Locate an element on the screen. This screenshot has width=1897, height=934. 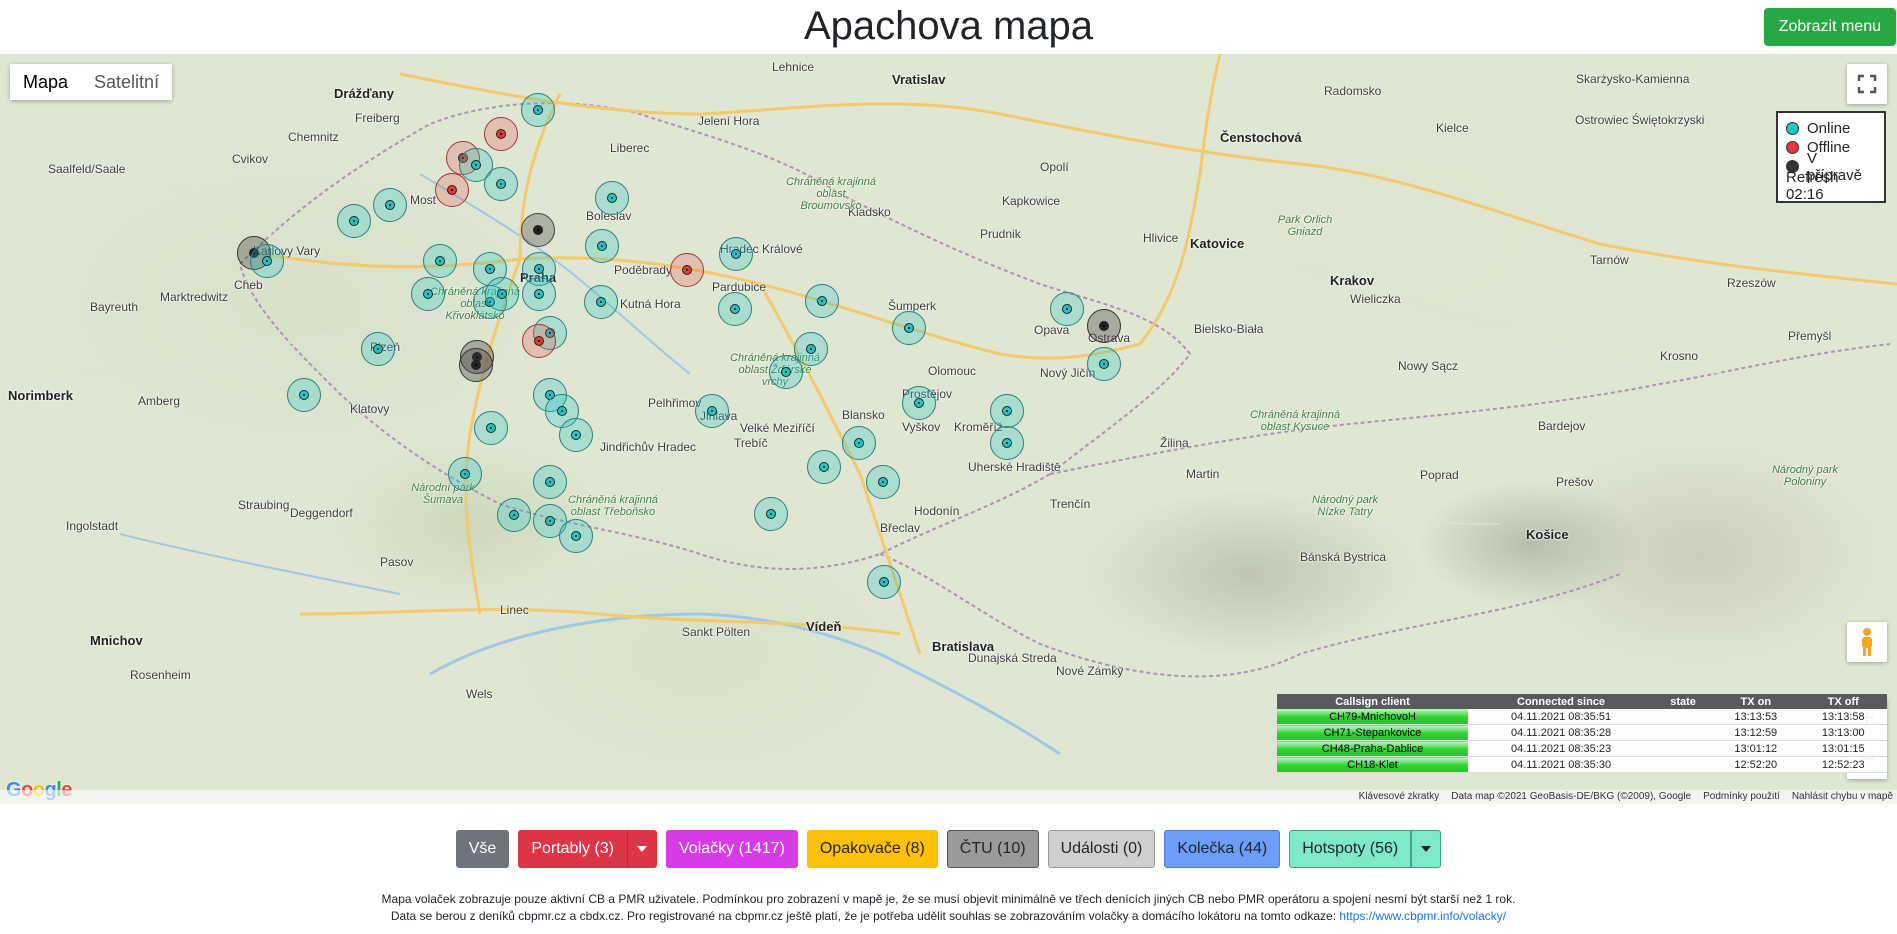
filter-ctu-button: ČTU (10) is located at coordinates (992, 849).